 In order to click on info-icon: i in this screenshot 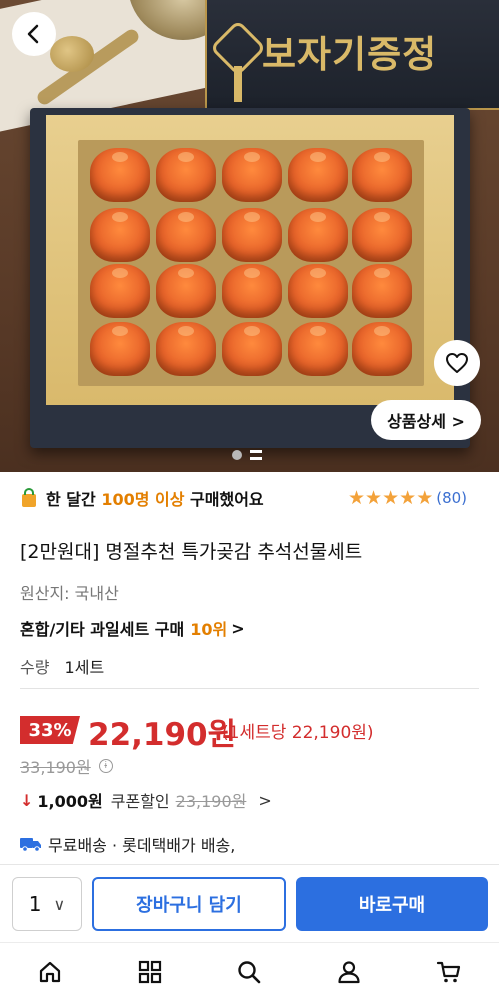, I will do `click(105, 766)`.